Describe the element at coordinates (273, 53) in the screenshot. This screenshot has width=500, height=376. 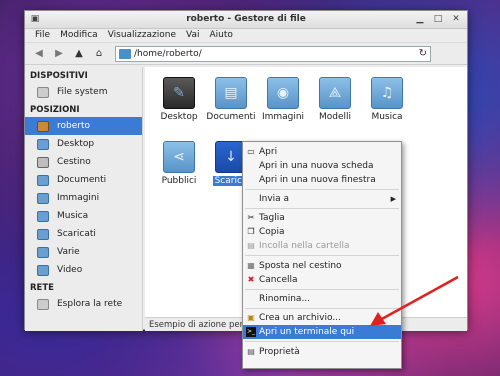
I see `address-bar: /home/roberto/ ↻` at that location.